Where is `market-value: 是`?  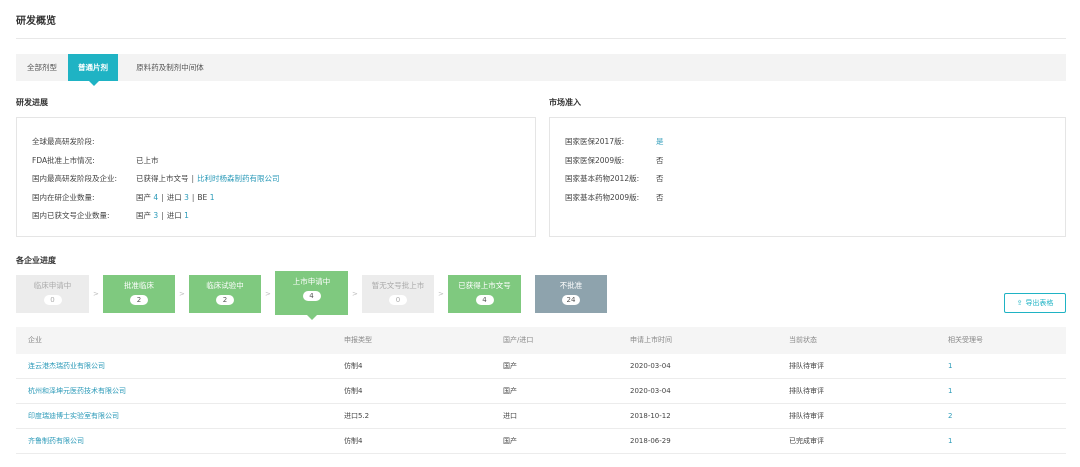
market-value: 是 is located at coordinates (660, 141).